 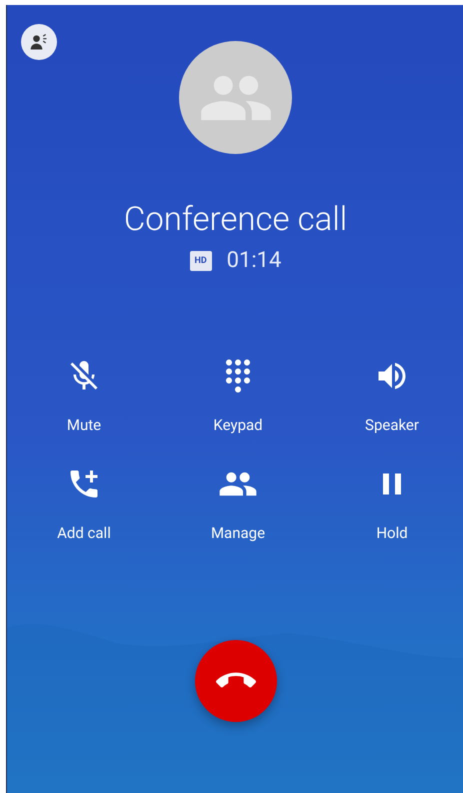 I want to click on call-title: Conference call, so click(x=236, y=220).